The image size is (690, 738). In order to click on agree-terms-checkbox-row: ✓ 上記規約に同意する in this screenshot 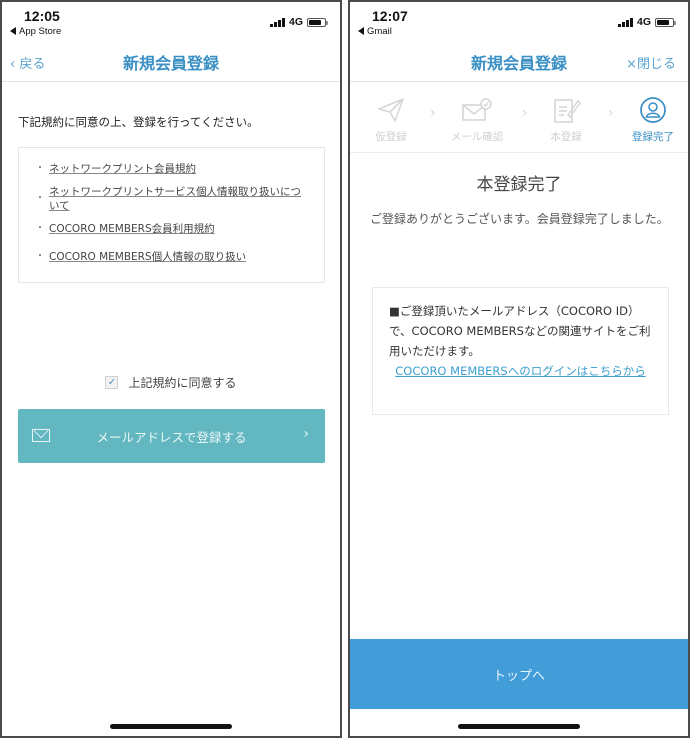, I will do `click(171, 382)`.